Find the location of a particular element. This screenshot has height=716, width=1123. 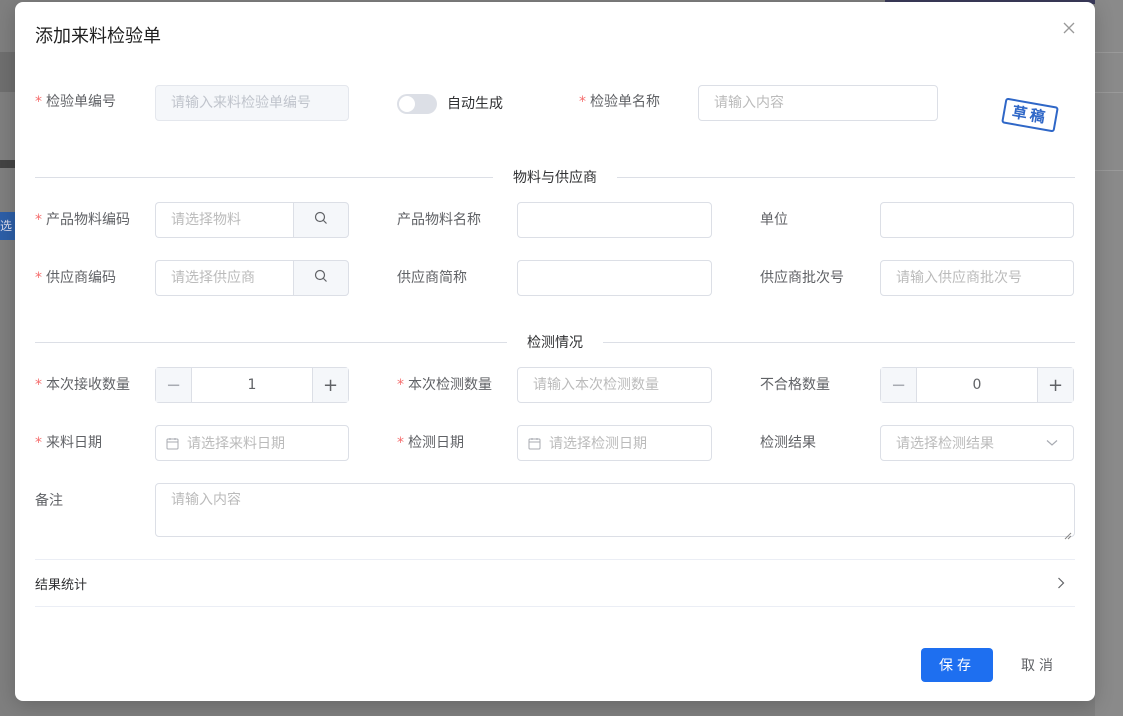

auto-generate-label: 自动生成 is located at coordinates (475, 104).